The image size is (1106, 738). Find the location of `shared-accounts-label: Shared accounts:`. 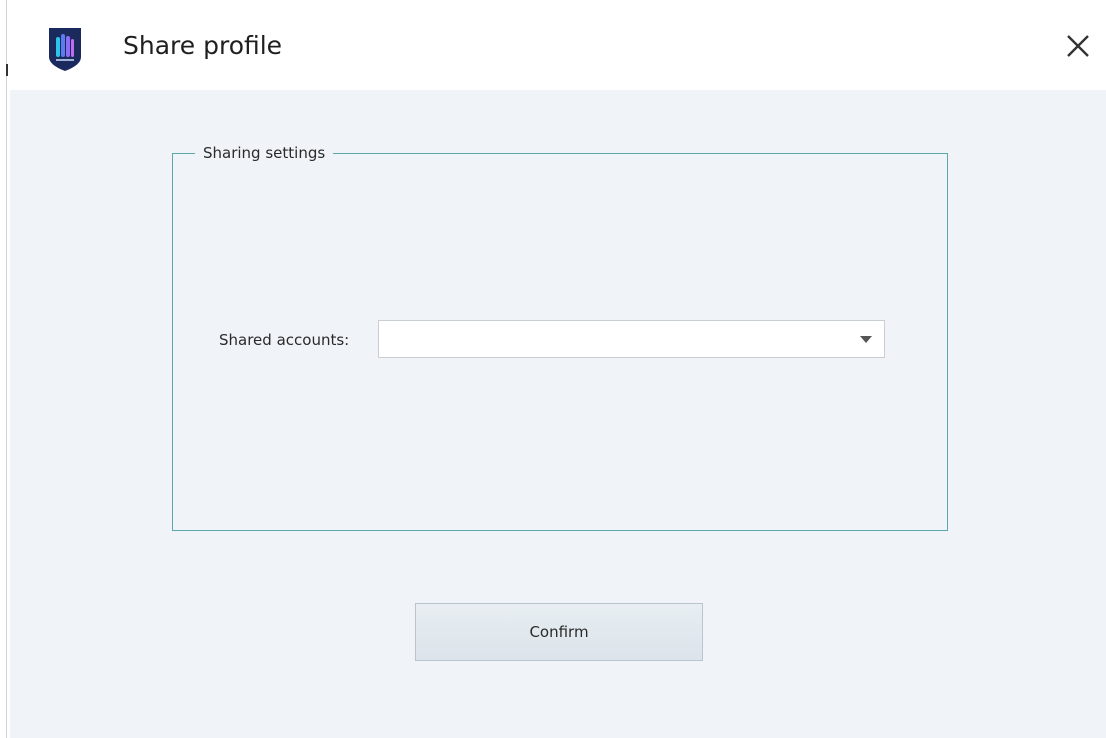

shared-accounts-label: Shared accounts: is located at coordinates (284, 340).